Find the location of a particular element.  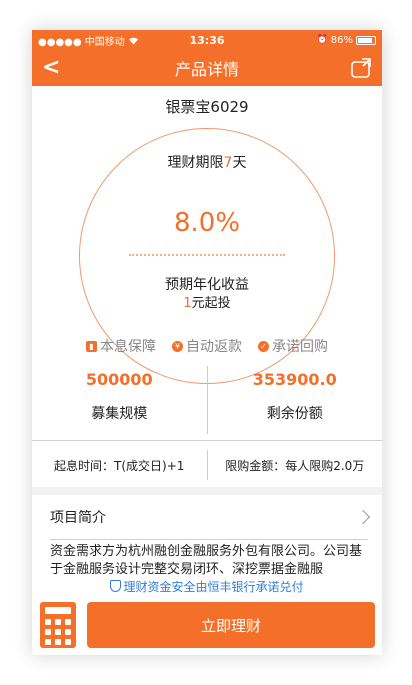

share-button is located at coordinates (361, 70).